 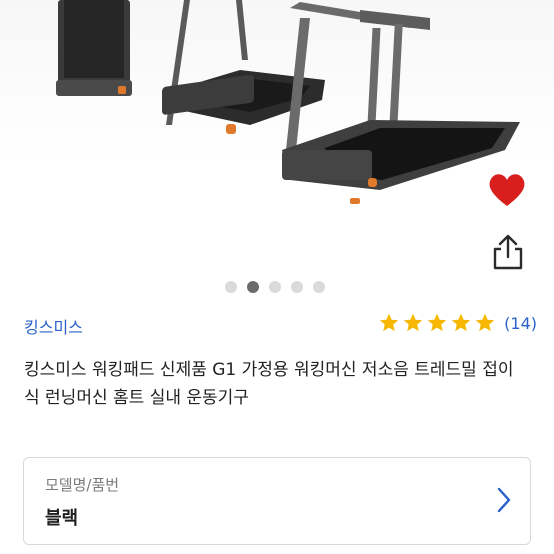 I want to click on share-button, so click(x=508, y=253).